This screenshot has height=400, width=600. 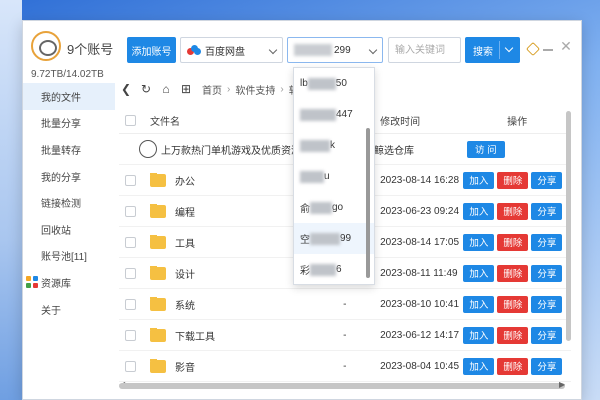 I want to click on sidebar-item-resource-library: 资源库, so click(x=69, y=282).